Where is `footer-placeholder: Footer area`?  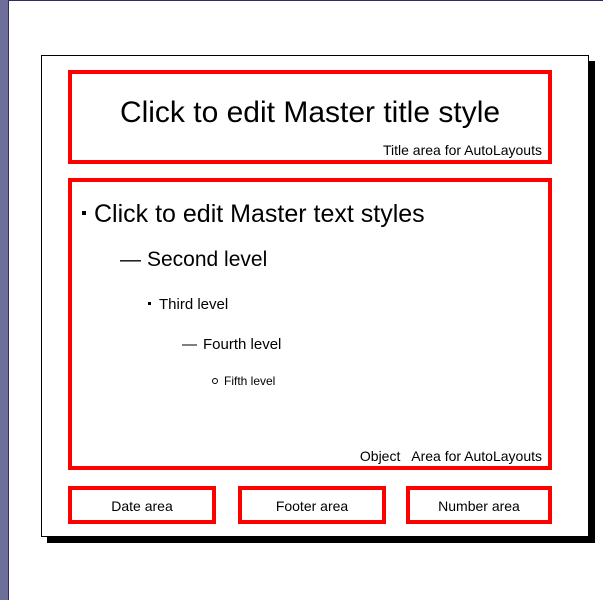 footer-placeholder: Footer area is located at coordinates (312, 505).